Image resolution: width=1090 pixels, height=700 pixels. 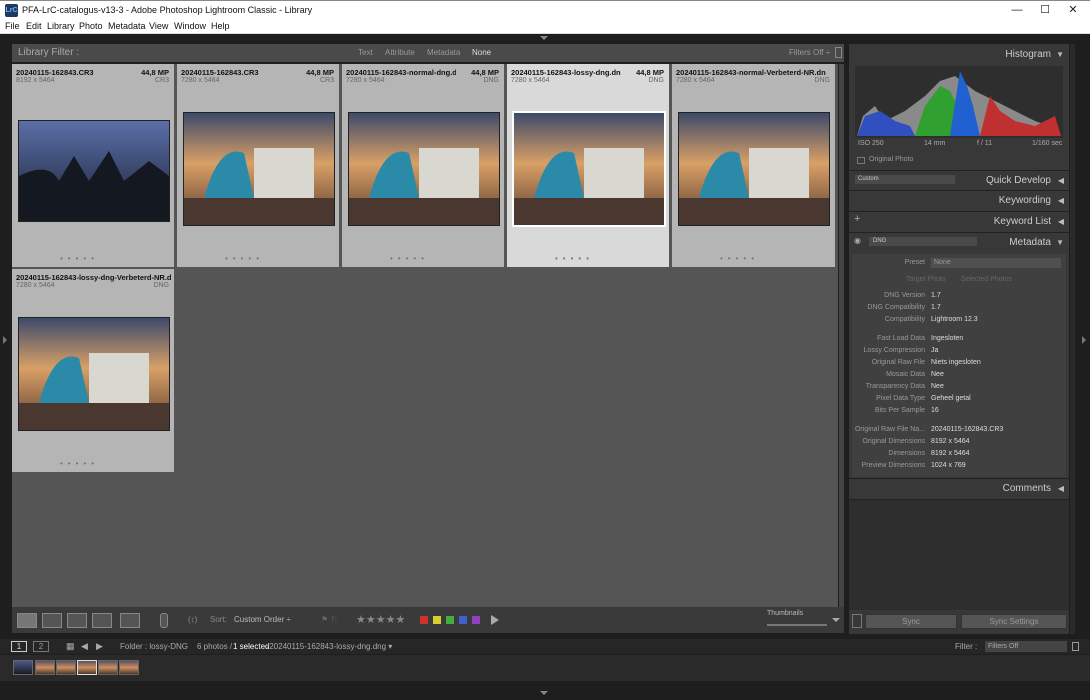 I want to click on loupe-view-icon, so click(x=52, y=620).